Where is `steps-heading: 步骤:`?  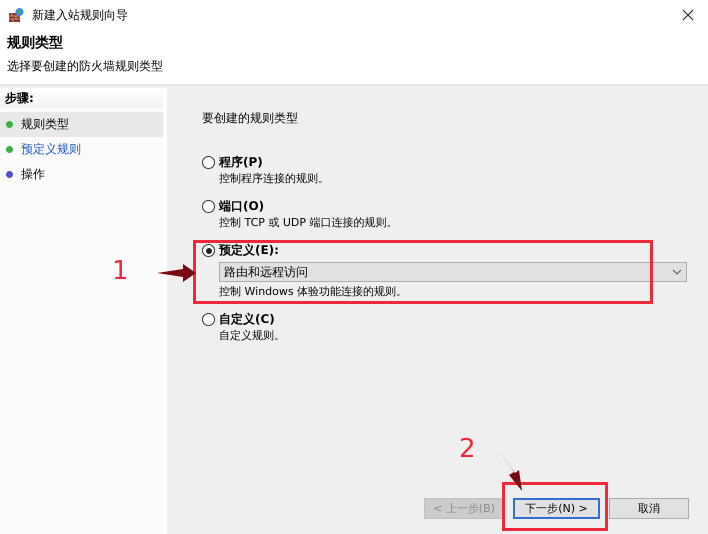
steps-heading: 步骤: is located at coordinates (19, 98).